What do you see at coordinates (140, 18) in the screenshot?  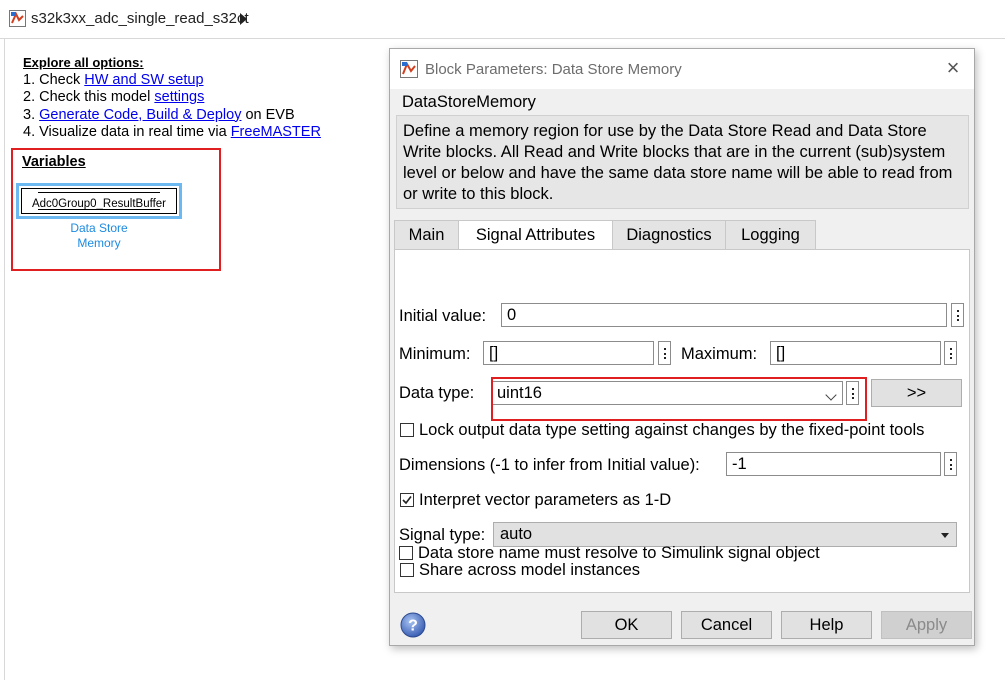 I see `model-name: s32k3xx_adc_single_read_s32ct` at bounding box center [140, 18].